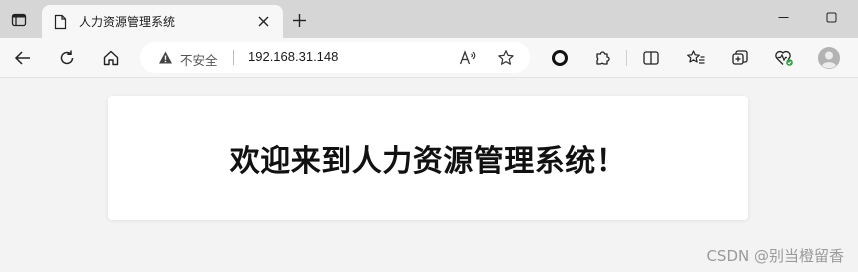 The height and width of the screenshot is (272, 858). I want to click on document-icon, so click(60, 22).